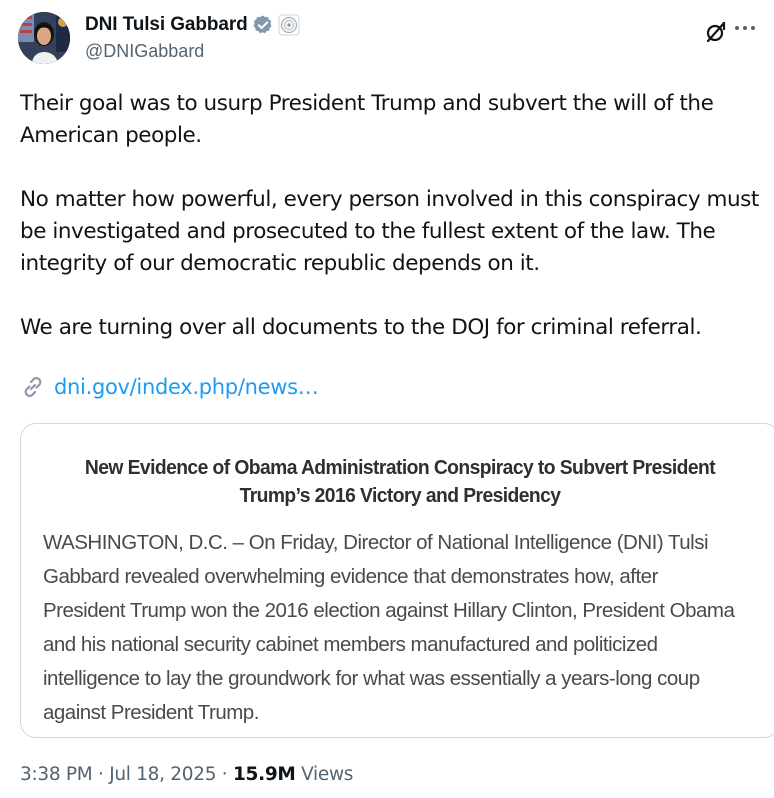 The image size is (774, 798). I want to click on affiliation-seal-icon, so click(289, 25).